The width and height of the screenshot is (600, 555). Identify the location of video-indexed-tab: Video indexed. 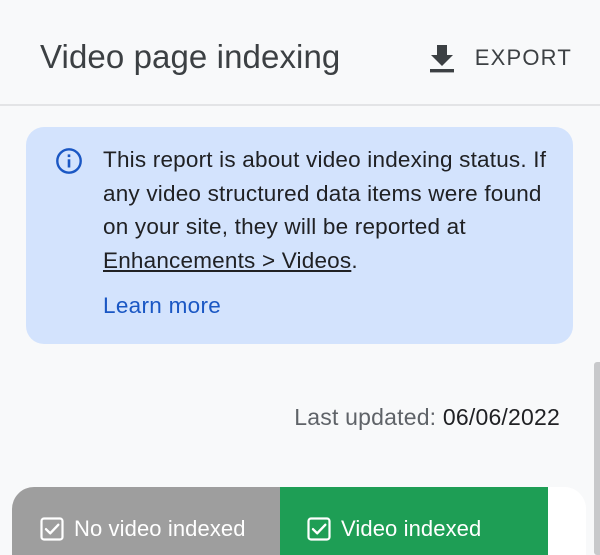
(414, 521).